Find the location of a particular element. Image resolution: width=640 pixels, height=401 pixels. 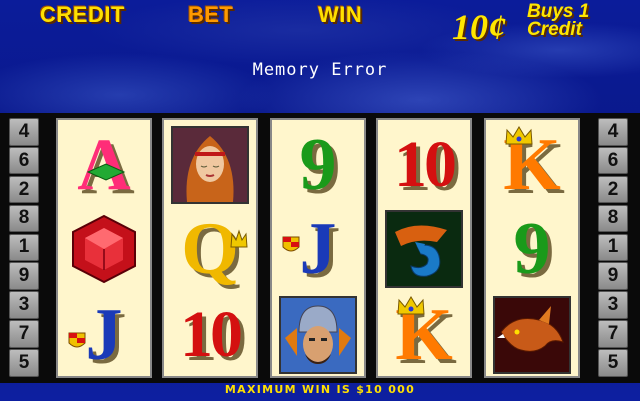

queen-symbol: Q is located at coordinates (210, 249).